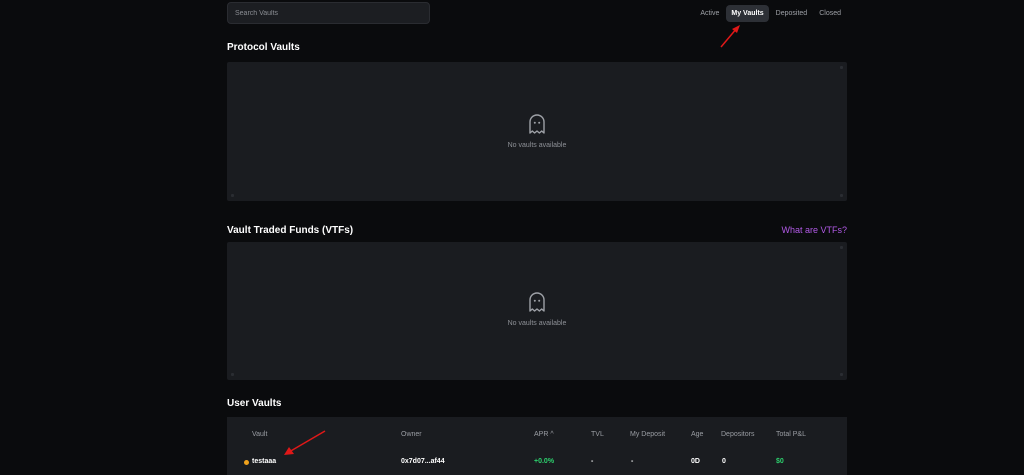  Describe the element at coordinates (263, 47) in the screenshot. I see `protocol-vaults-title: Protocol Vaults` at that location.